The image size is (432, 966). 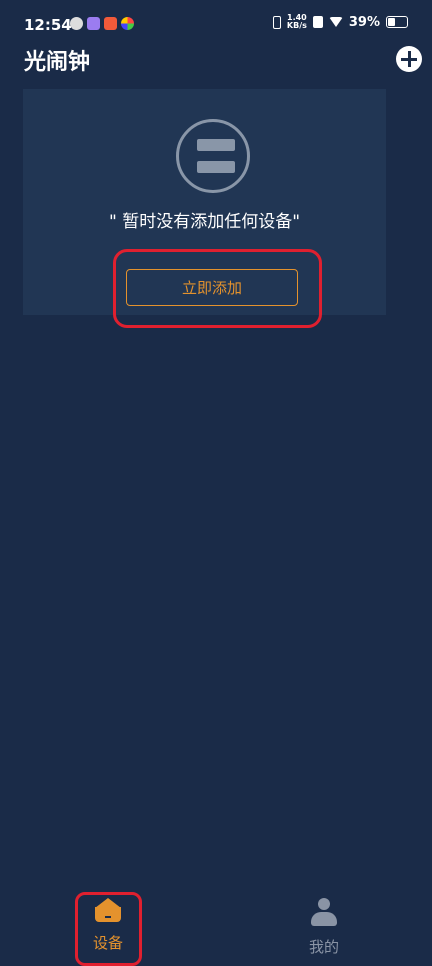 I want to click on bottom-tab-bar: 设备 我的, so click(x=216, y=924).